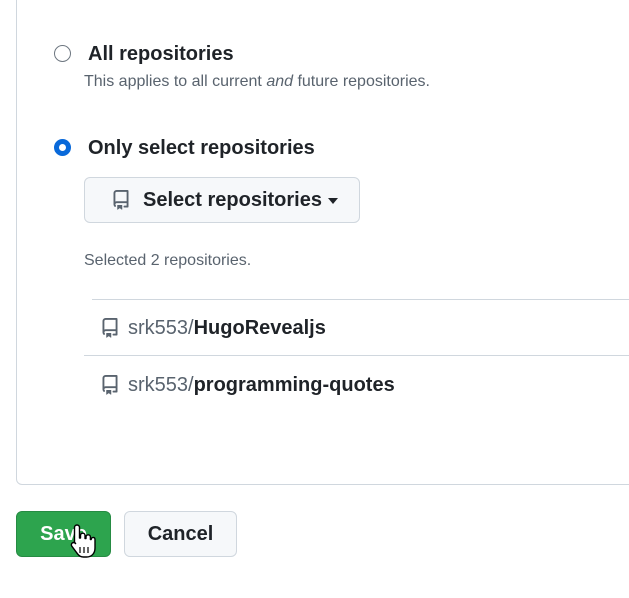  Describe the element at coordinates (361, 81) in the screenshot. I see `desc-after: future repositories.` at that location.